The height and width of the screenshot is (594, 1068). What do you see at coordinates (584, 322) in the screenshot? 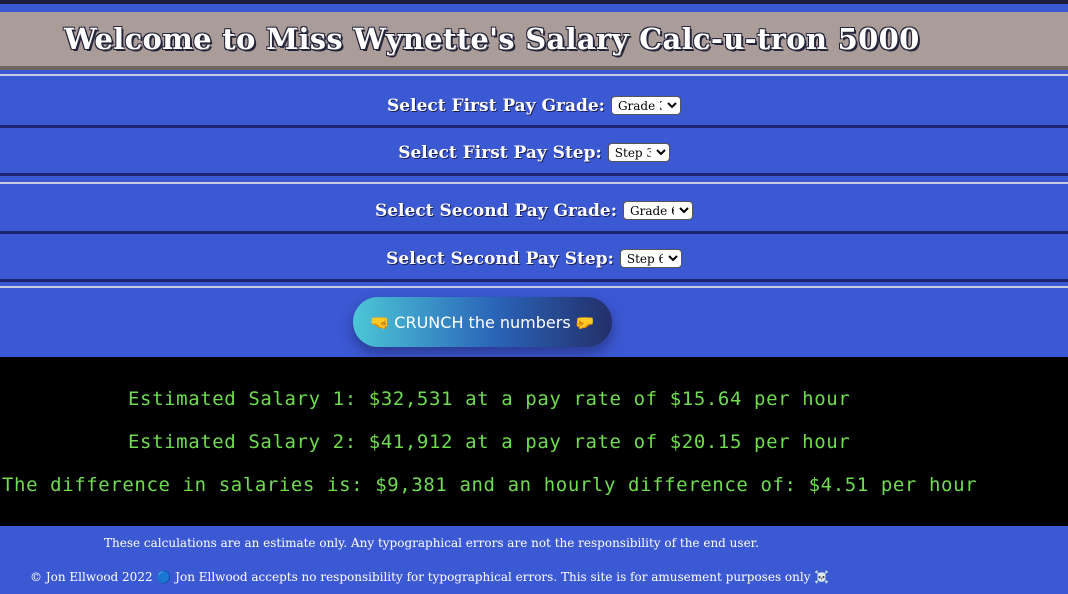
I see `right-fist-icon: 🤛` at bounding box center [584, 322].